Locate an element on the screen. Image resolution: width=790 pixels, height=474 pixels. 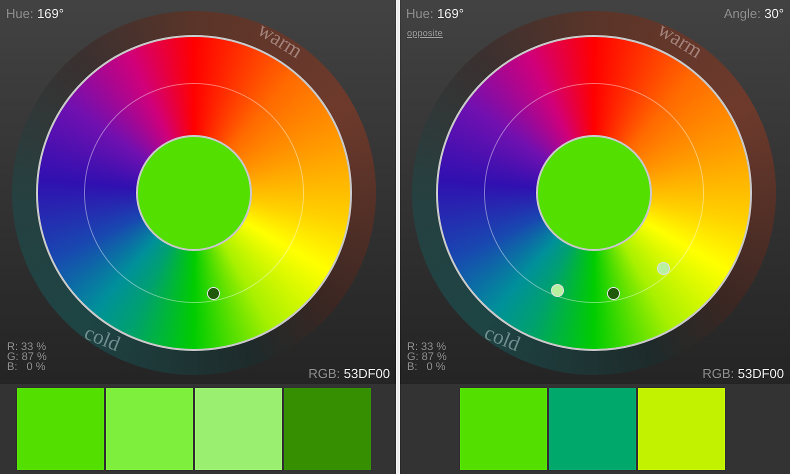
opposite-link: opposite is located at coordinates (425, 33).